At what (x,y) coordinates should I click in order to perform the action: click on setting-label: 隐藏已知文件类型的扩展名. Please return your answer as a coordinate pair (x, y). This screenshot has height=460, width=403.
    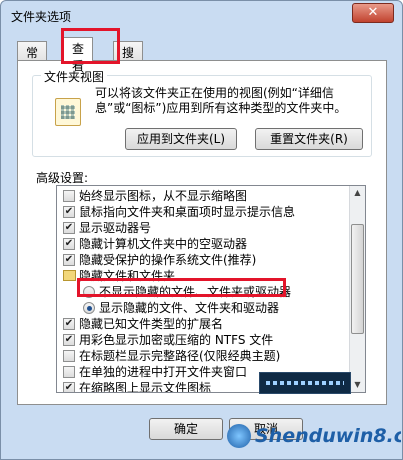
    Looking at the image, I should click on (151, 324).